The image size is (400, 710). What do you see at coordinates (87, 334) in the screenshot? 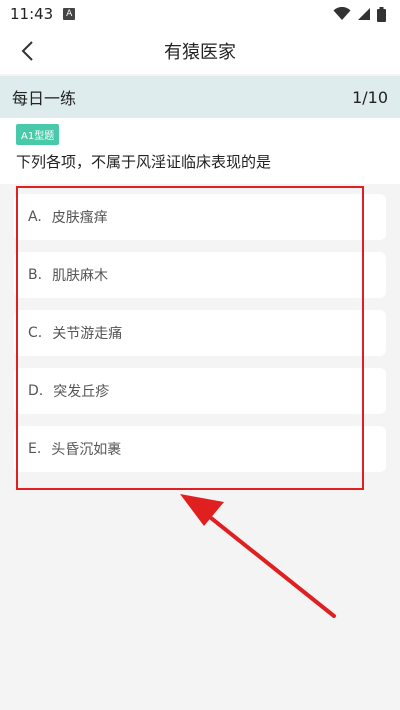
I see `option-text: 关节游走痛` at bounding box center [87, 334].